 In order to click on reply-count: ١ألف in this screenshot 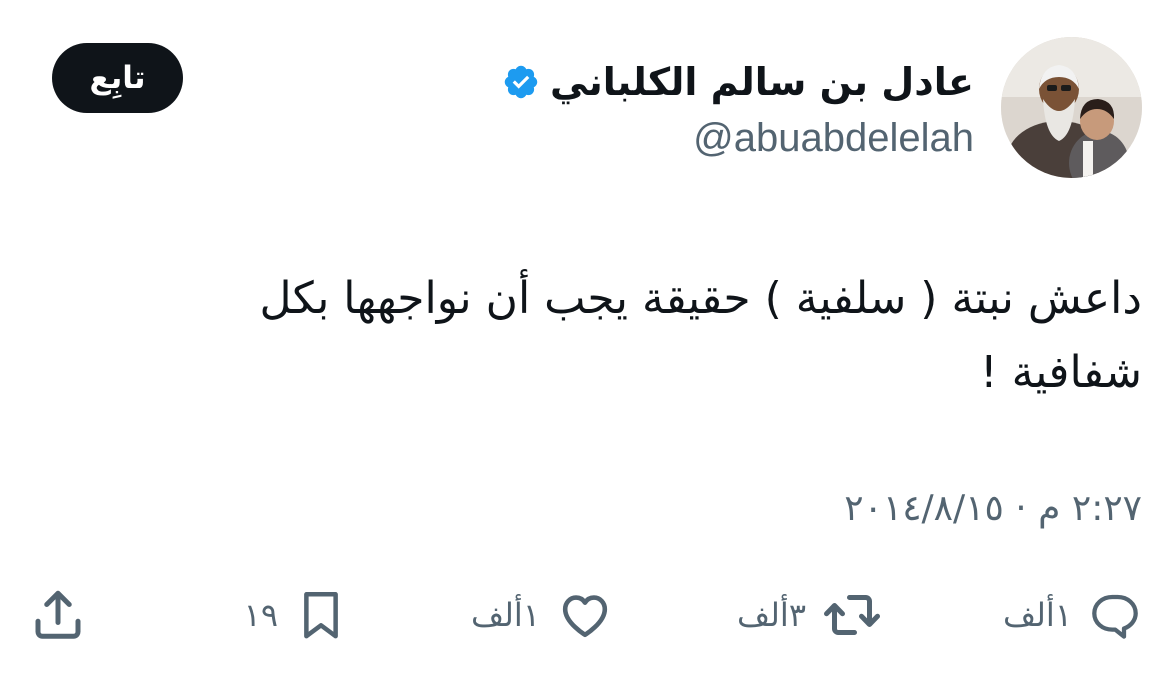, I will do `click(1037, 615)`.